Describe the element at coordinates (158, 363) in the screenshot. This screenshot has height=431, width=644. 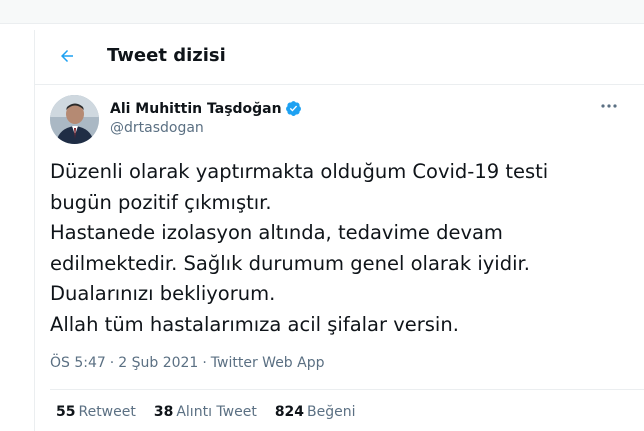
I see `tweet-date: 2 Şub 2021` at that location.